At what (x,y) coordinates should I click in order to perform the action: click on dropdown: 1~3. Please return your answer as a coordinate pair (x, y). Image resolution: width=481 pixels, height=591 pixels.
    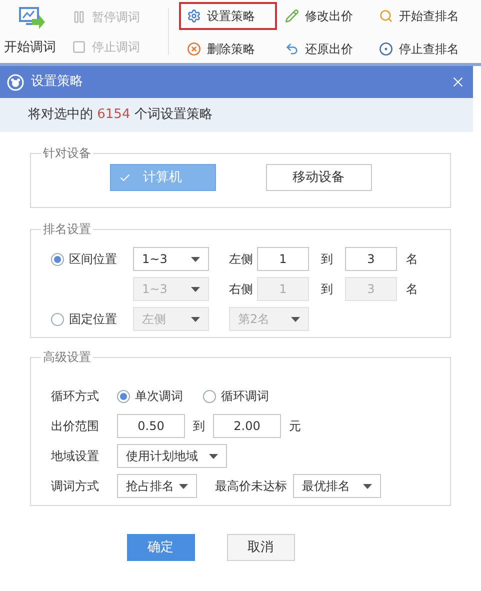
    Looking at the image, I should click on (171, 259).